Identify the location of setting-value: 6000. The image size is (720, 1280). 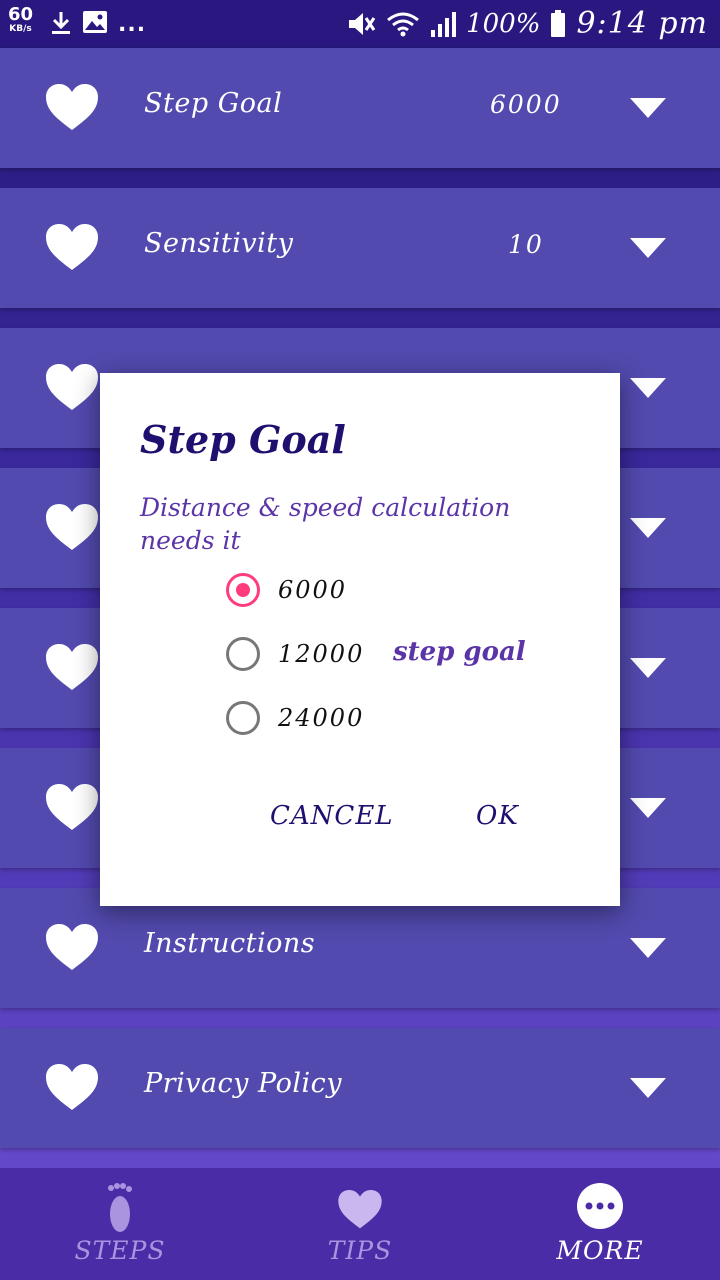
(526, 104).